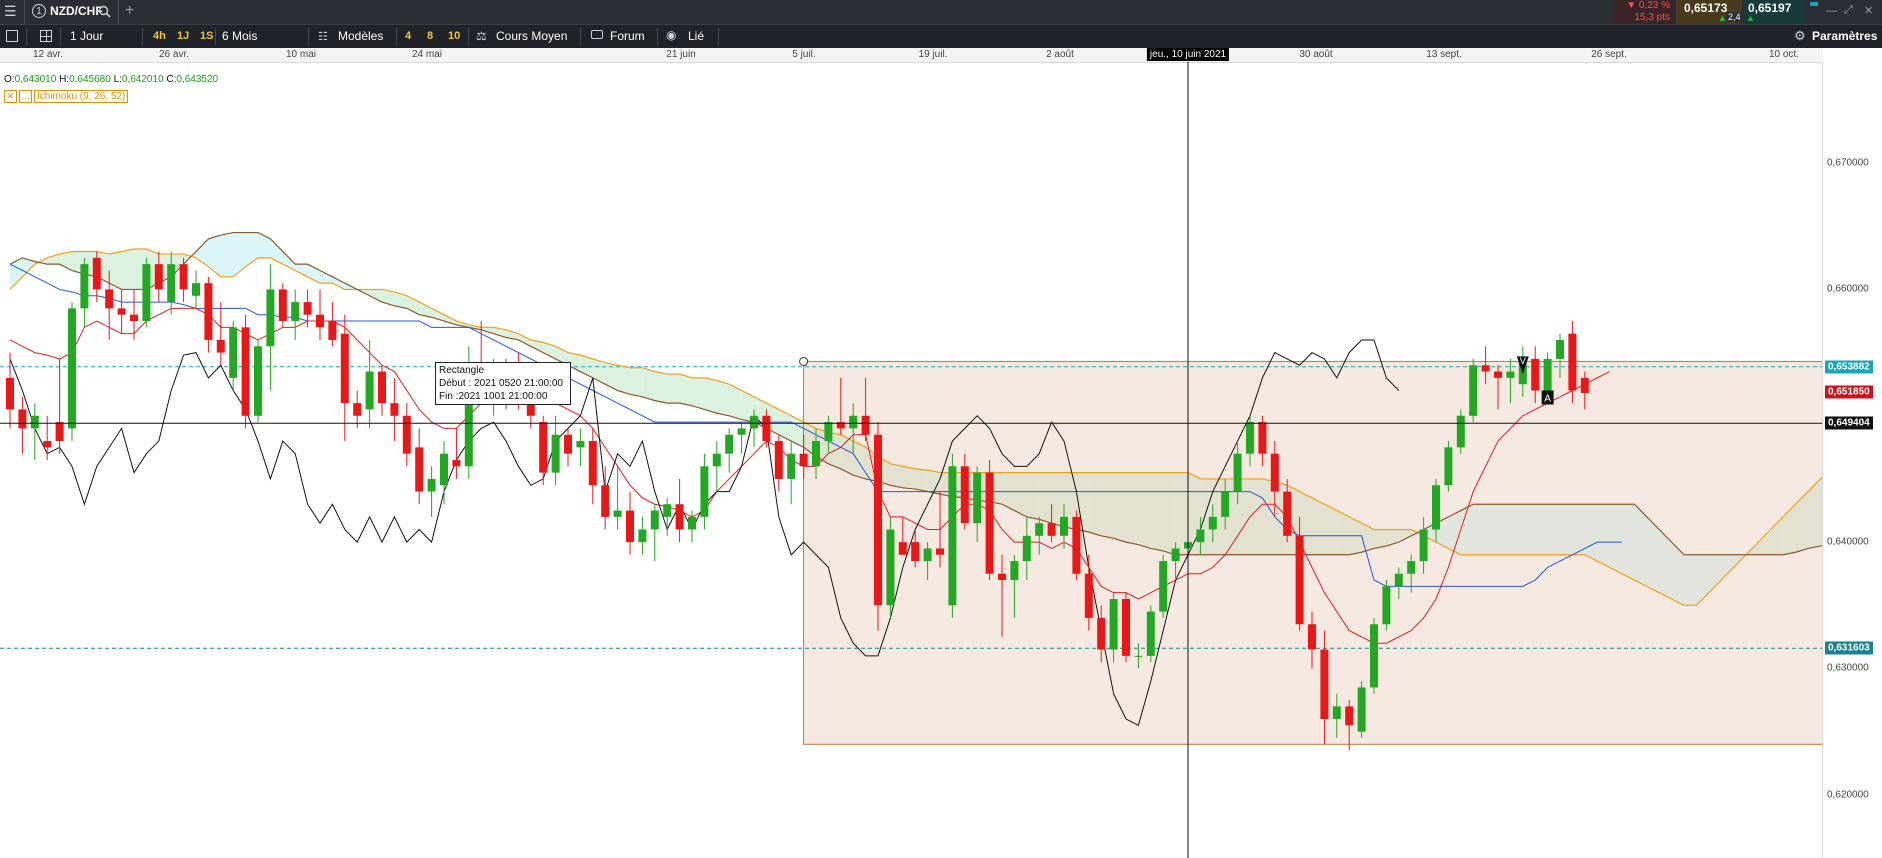  Describe the element at coordinates (1848, 10) in the screenshot. I see `expand-icon: ⤢` at that location.